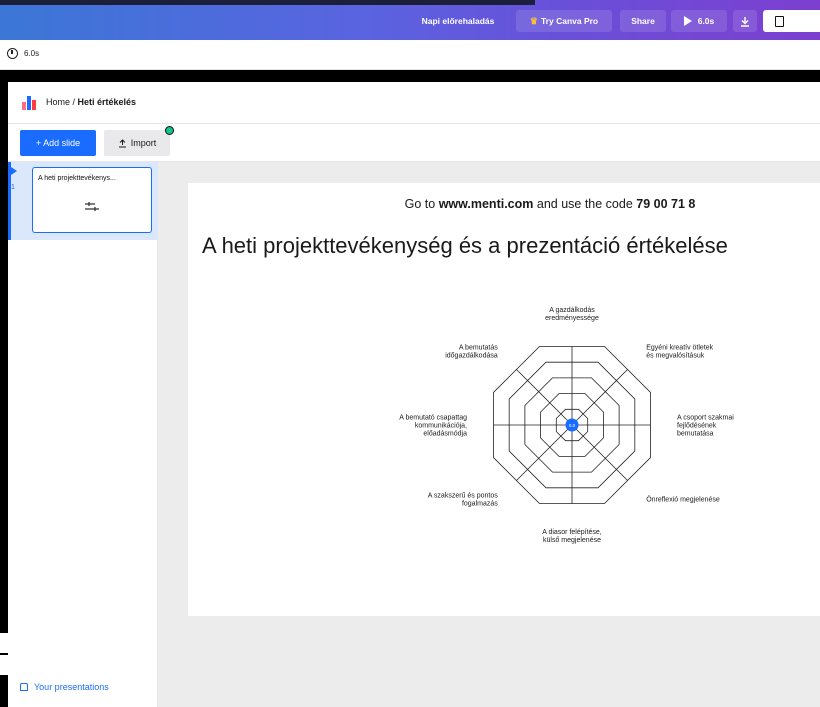 This screenshot has width=820, height=707. Describe the element at coordinates (421, 204) in the screenshot. I see `join-prefix: Go to` at that location.